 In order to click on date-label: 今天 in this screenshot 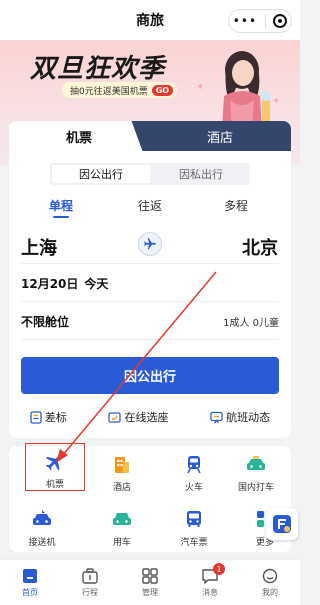, I will do `click(96, 284)`.